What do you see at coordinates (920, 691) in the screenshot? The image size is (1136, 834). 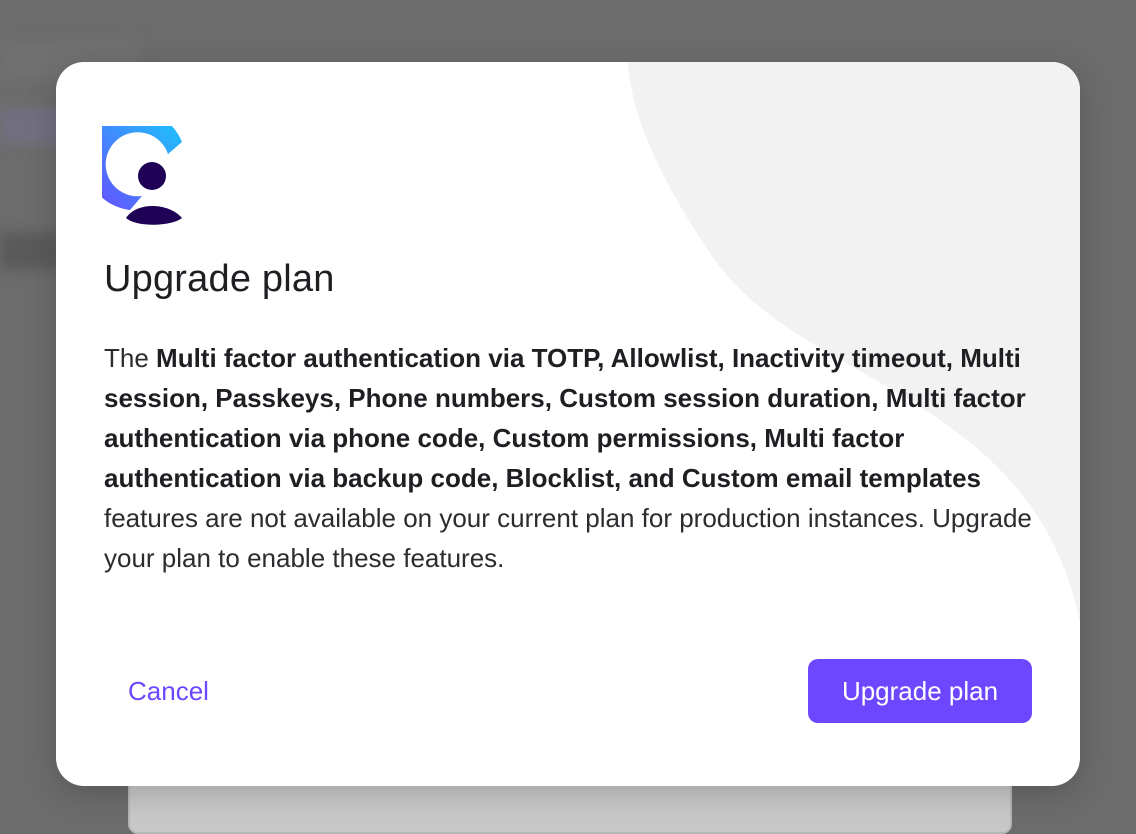 I see `upgrade-plan-button: Upgrade plan` at bounding box center [920, 691].